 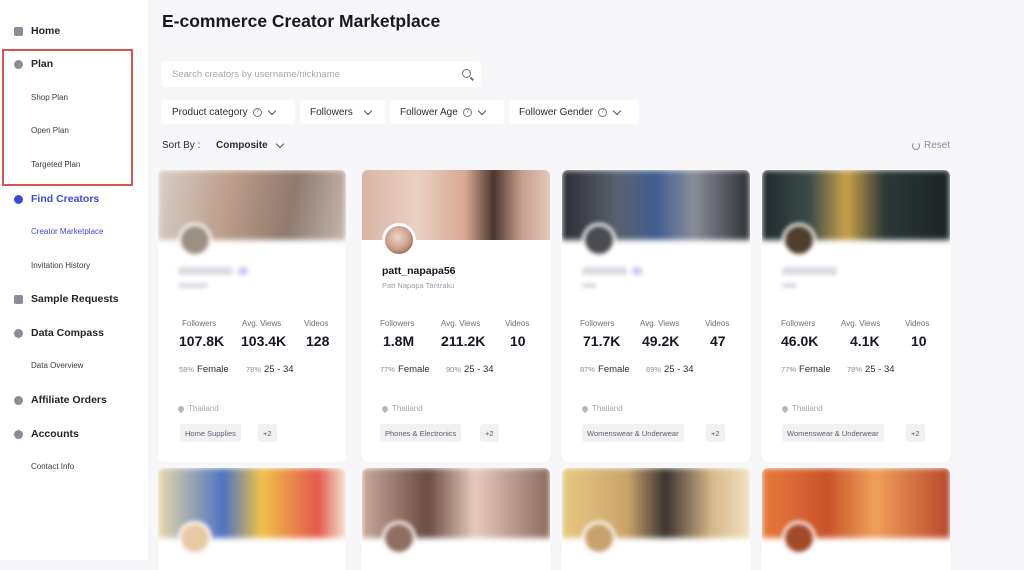 I want to click on category-tag: Phones & Electronics, so click(x=421, y=433).